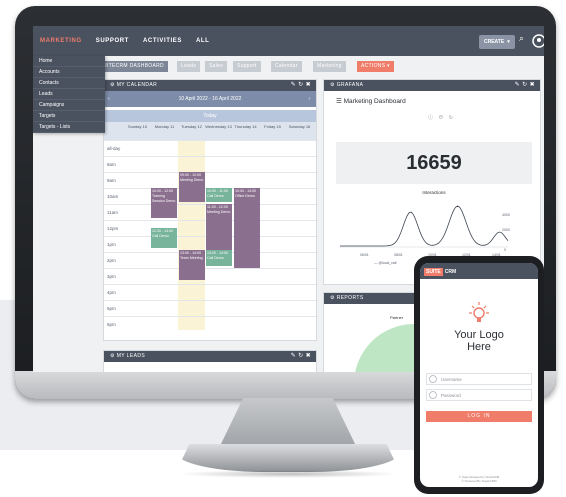 The width and height of the screenshot is (566, 497). I want to click on time-label: 2pm, so click(111, 260).